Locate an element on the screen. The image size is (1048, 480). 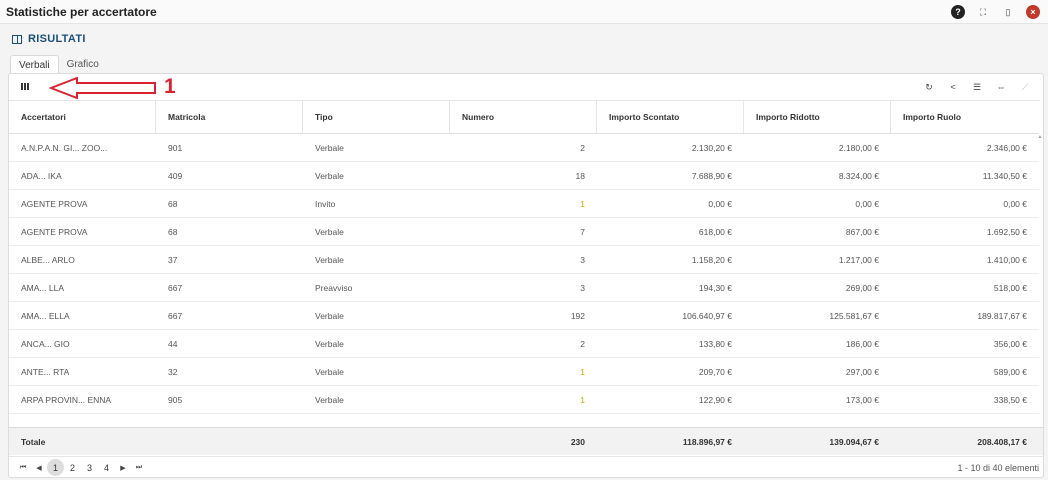
column-header-numero: Numero is located at coordinates (523, 117).